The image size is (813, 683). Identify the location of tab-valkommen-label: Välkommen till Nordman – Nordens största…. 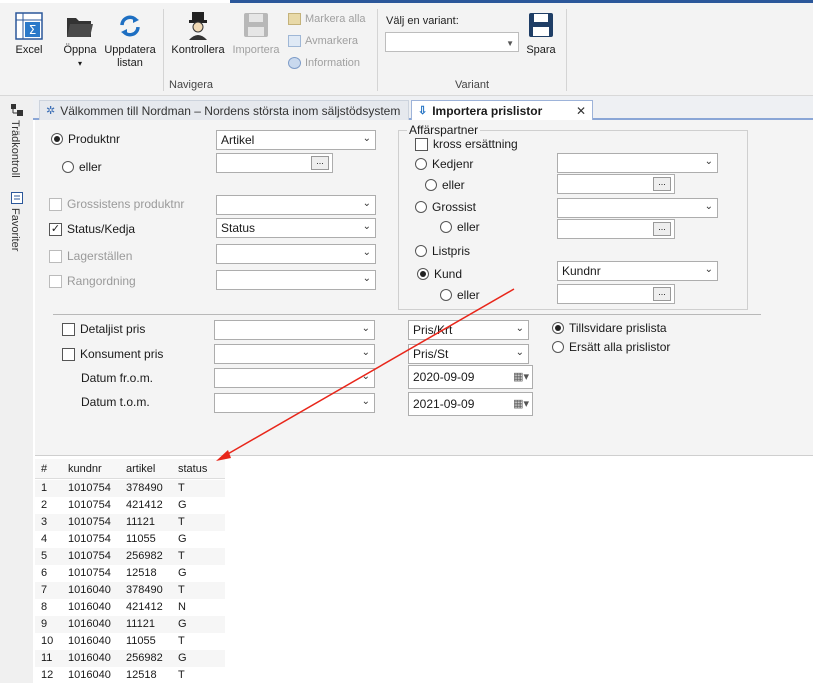
(230, 110).